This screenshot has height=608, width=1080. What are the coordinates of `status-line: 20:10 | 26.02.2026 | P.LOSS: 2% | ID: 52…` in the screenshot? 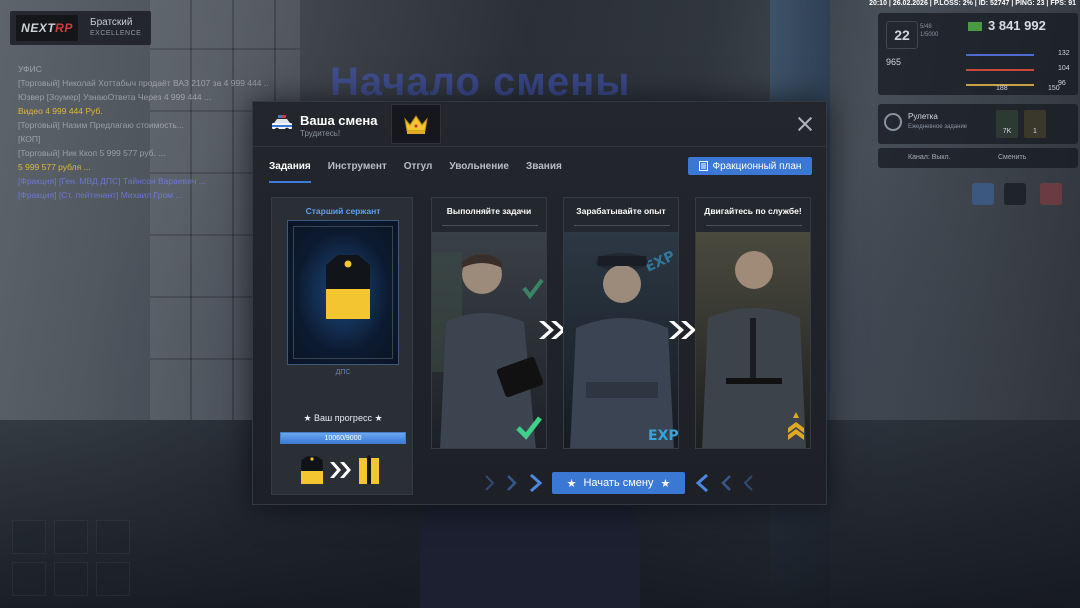 It's located at (972, 3).